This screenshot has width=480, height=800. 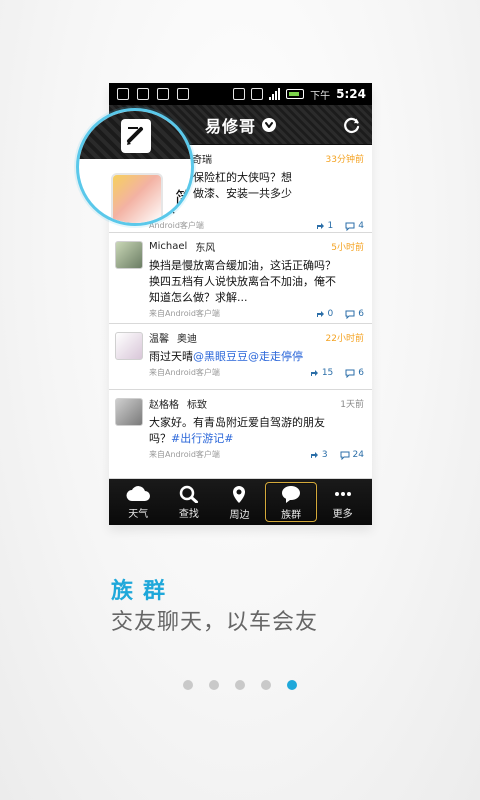 I want to click on comment-count: 24, so click(x=352, y=455).